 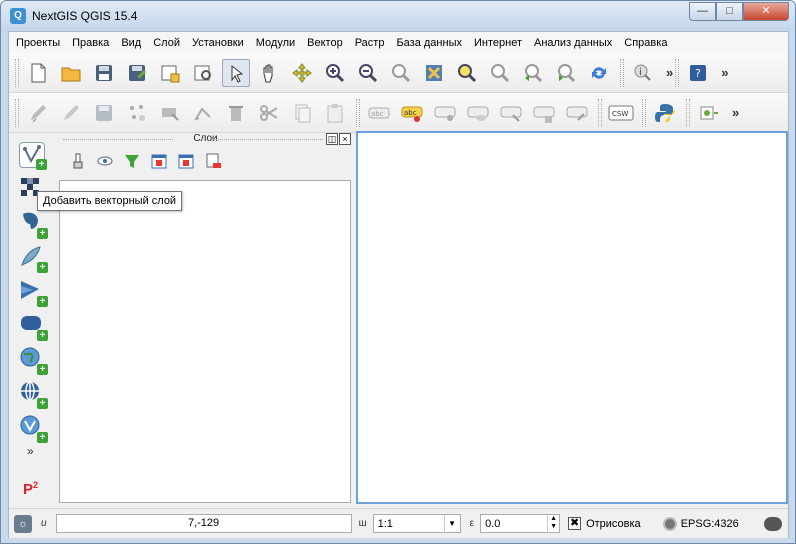 I want to click on menu-view: Вид, so click(x=131, y=43).